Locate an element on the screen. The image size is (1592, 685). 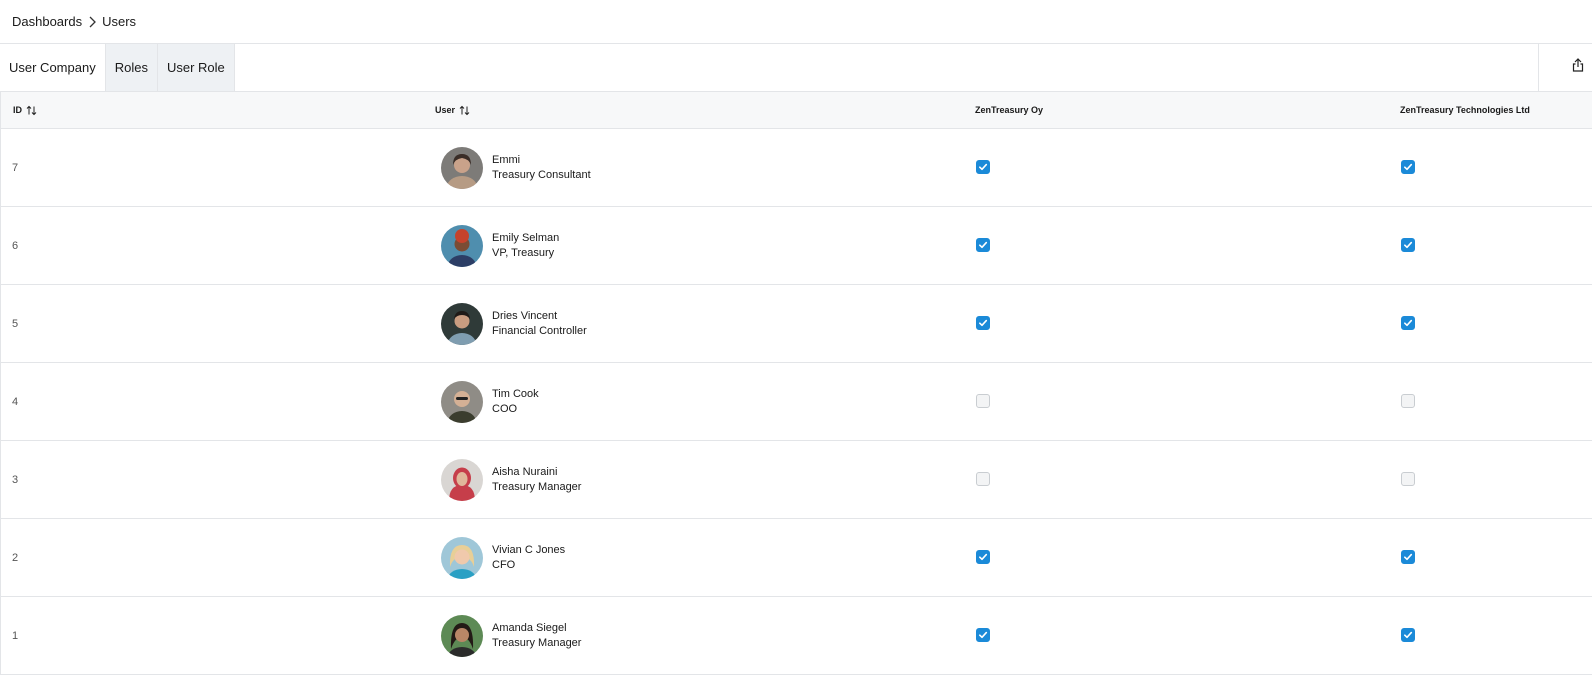
user-name: Tim Cook is located at coordinates (515, 393).